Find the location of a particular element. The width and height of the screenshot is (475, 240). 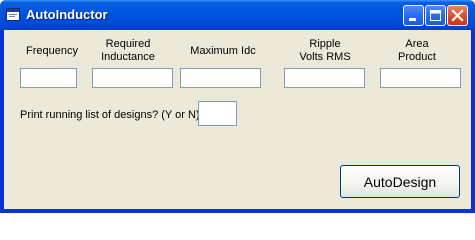

area-product-label: Area Product is located at coordinates (417, 50).